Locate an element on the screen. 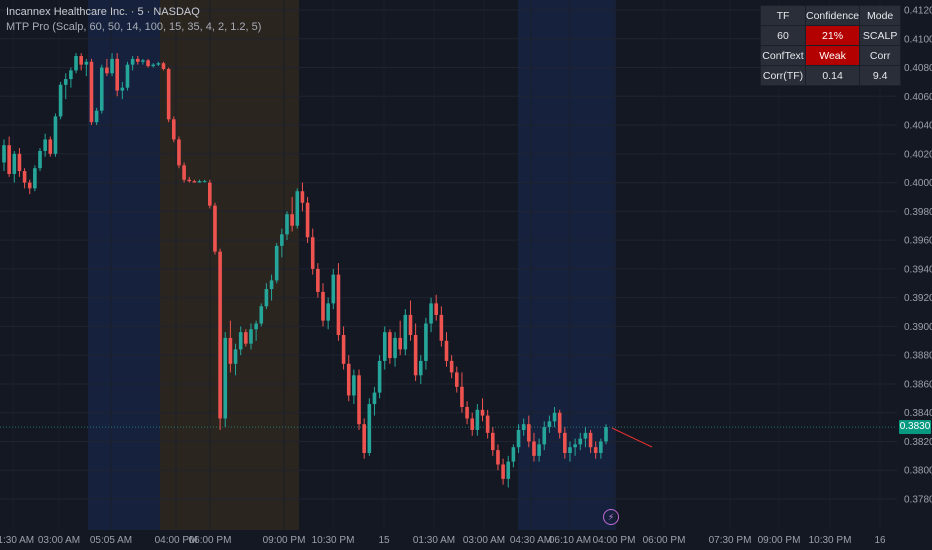 This screenshot has height=550, width=932. table-row: 60 21% SCALP is located at coordinates (831, 35).